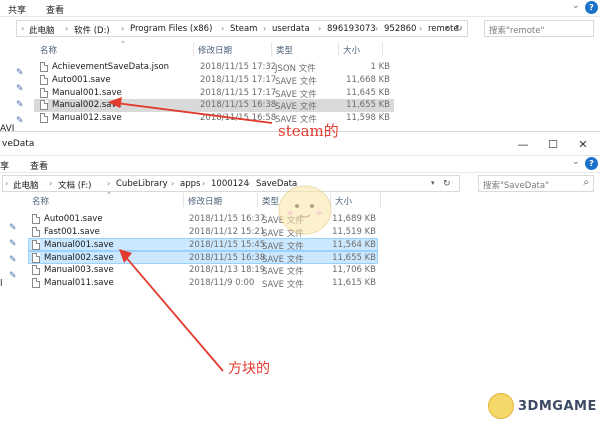 The width and height of the screenshot is (600, 429). What do you see at coordinates (557, 406) in the screenshot?
I see `watermark-text: 3DMGAME` at bounding box center [557, 406].